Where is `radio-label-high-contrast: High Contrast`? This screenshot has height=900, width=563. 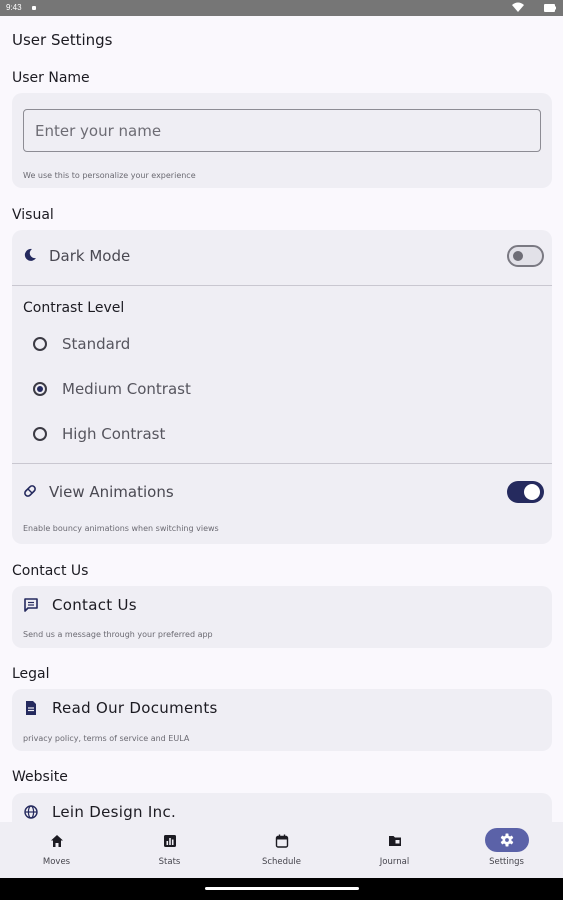
radio-label-high-contrast: High Contrast is located at coordinates (114, 434).